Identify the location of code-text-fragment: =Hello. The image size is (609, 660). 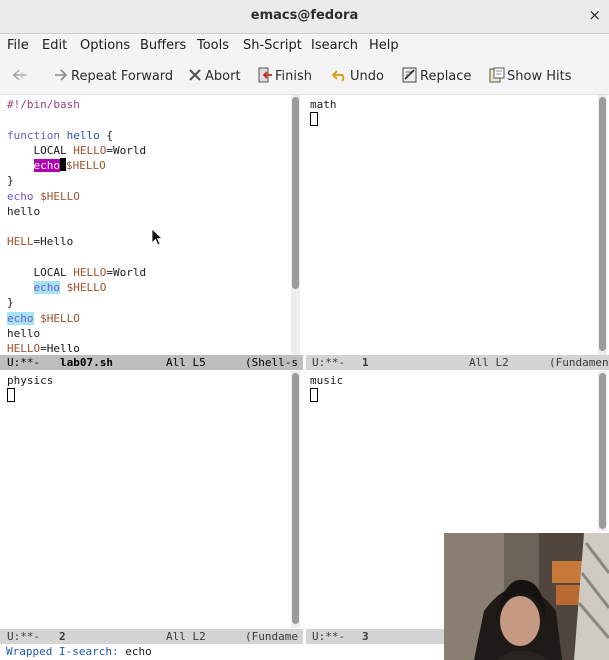
(53, 242).